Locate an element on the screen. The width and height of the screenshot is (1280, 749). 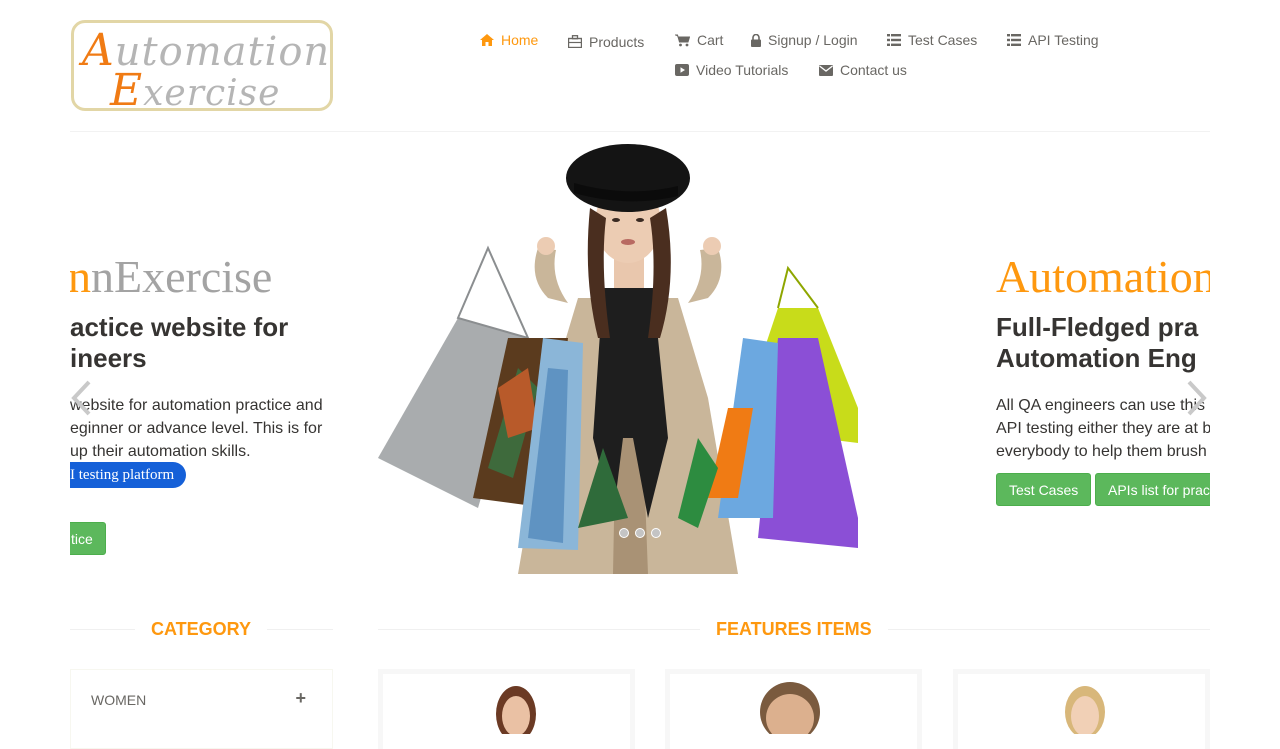
nav-video-tutorials: Video Tutorials is located at coordinates (731, 70).